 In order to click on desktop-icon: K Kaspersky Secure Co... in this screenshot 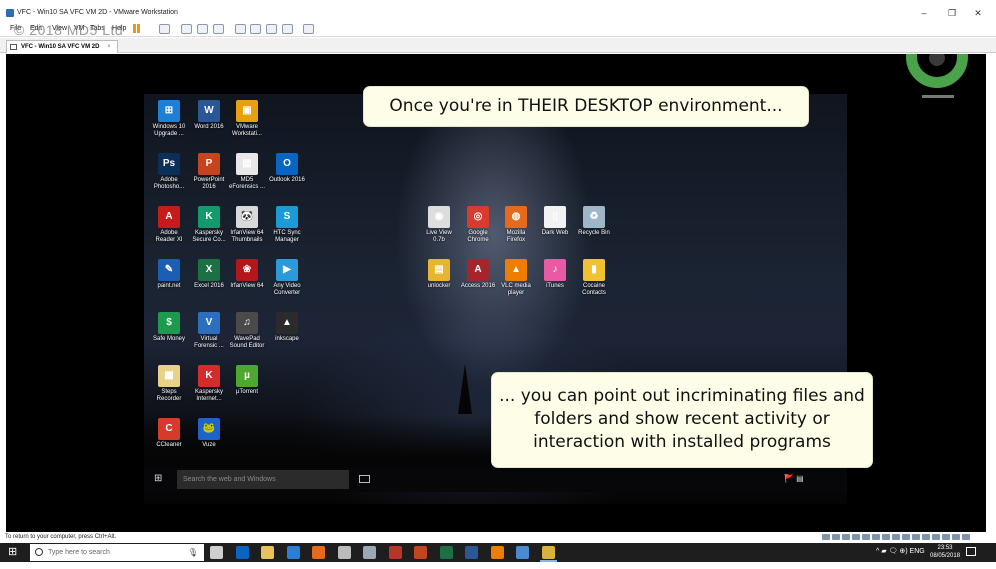, I will do `click(209, 225)`.